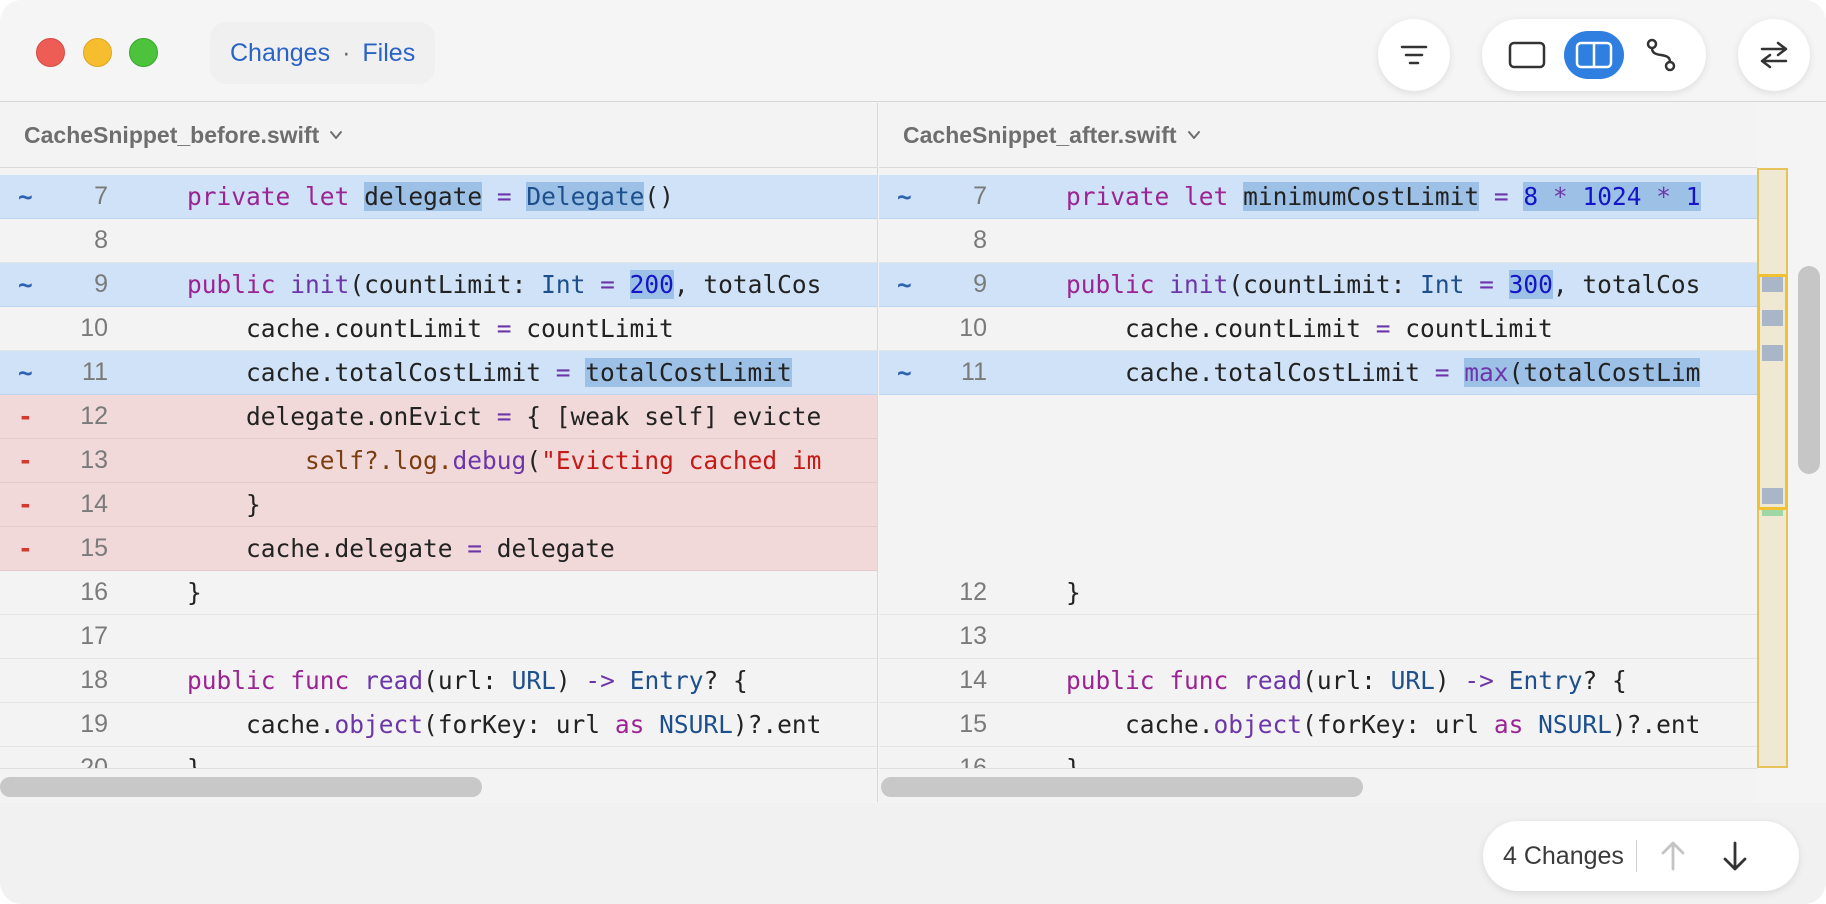  I want to click on code-text: delegate.onEvict = { [weak self] evicte, so click(475, 416).